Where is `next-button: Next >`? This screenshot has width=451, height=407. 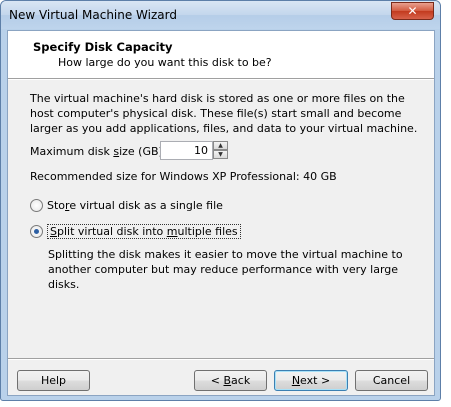 next-button: Next > is located at coordinates (311, 380).